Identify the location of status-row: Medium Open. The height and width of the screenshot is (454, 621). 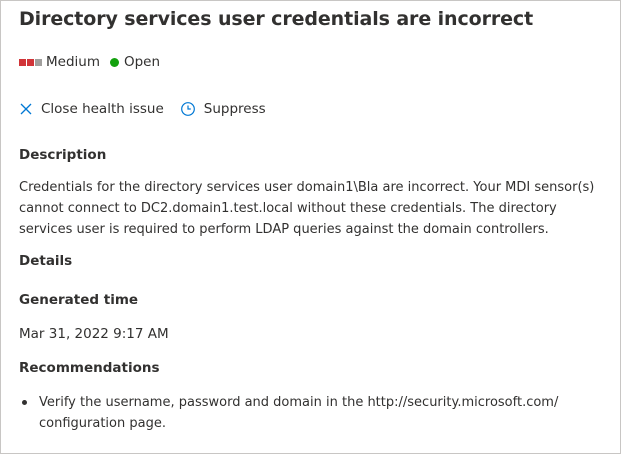
(89, 62).